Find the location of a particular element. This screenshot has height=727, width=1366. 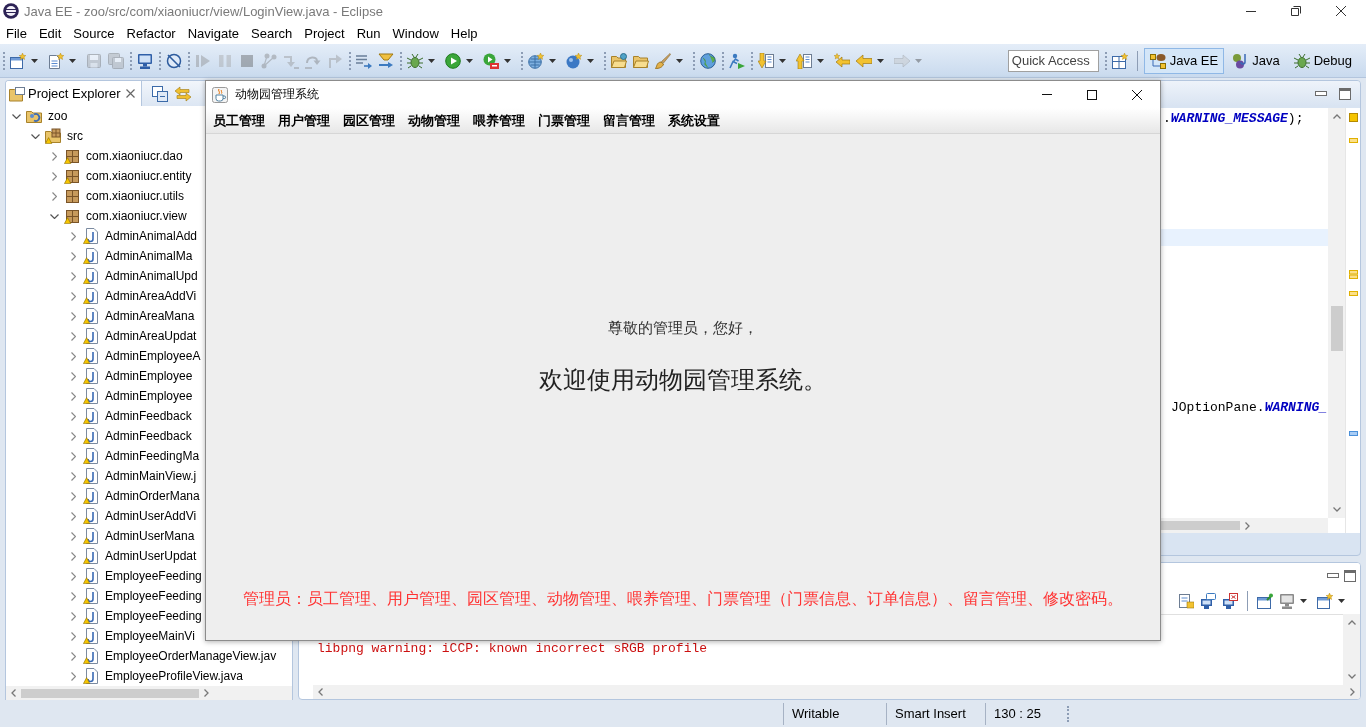

vertical-scrollbar is located at coordinates (1336, 313).